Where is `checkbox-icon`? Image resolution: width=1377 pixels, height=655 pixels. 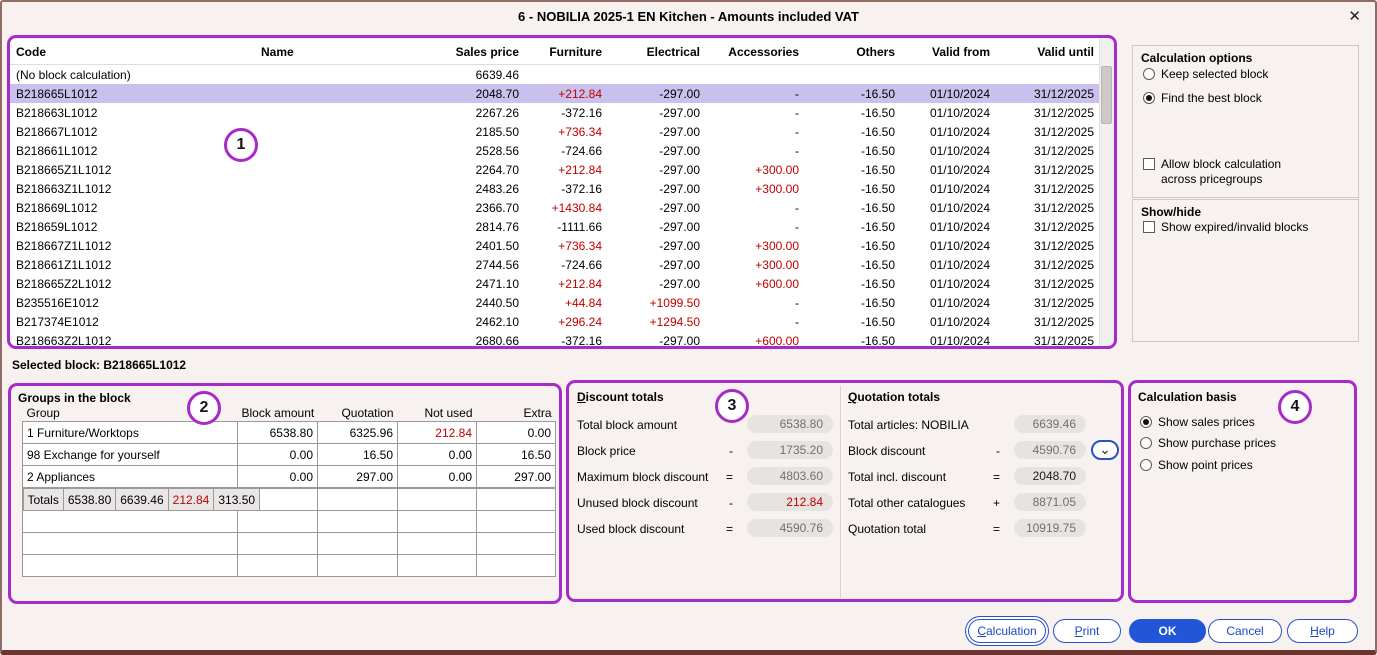
checkbox-icon is located at coordinates (1149, 227).